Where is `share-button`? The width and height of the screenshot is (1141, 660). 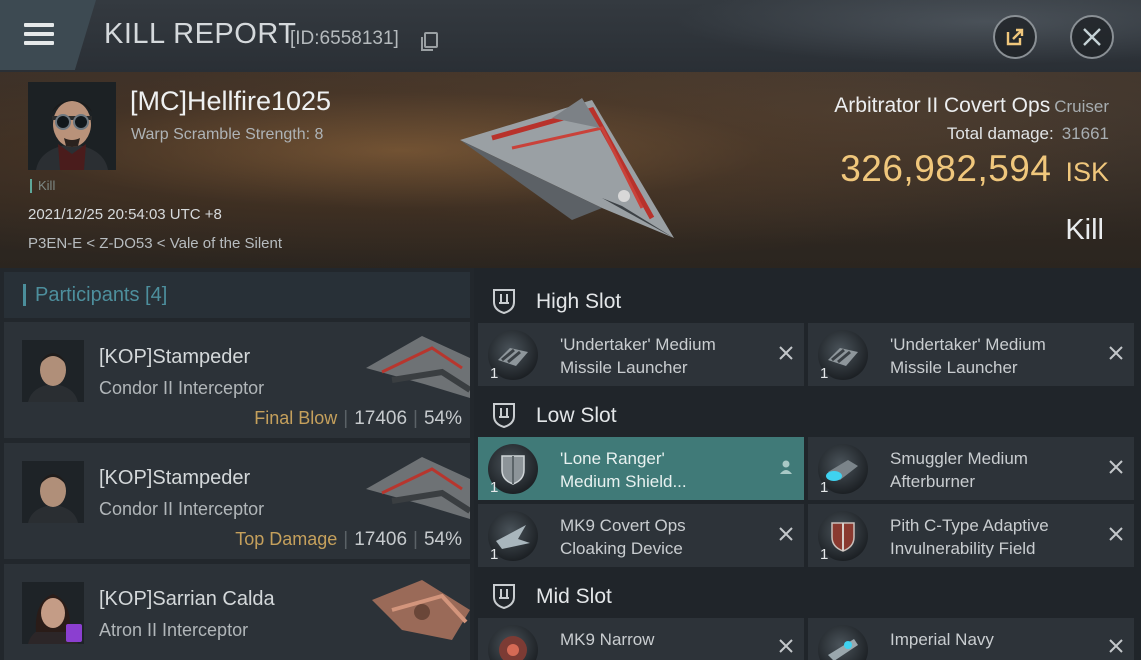
share-button is located at coordinates (1015, 37).